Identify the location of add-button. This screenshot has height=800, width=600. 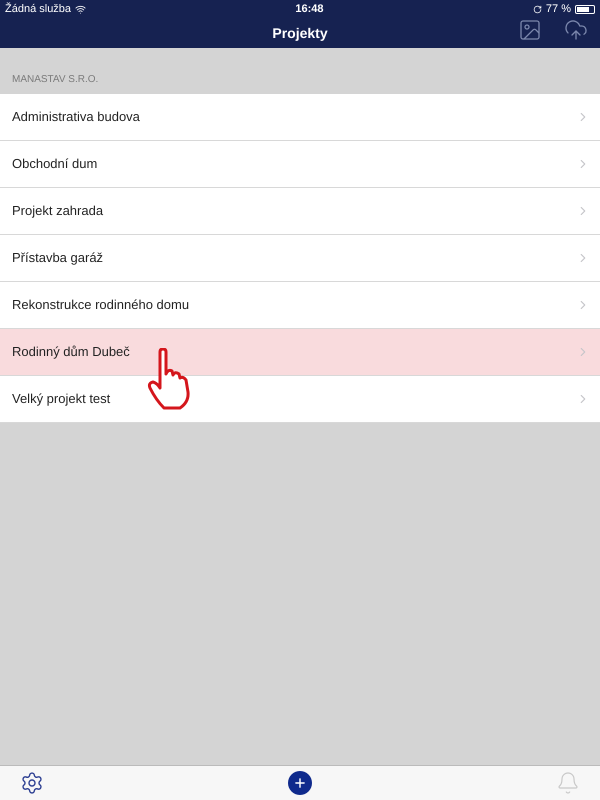
(300, 783).